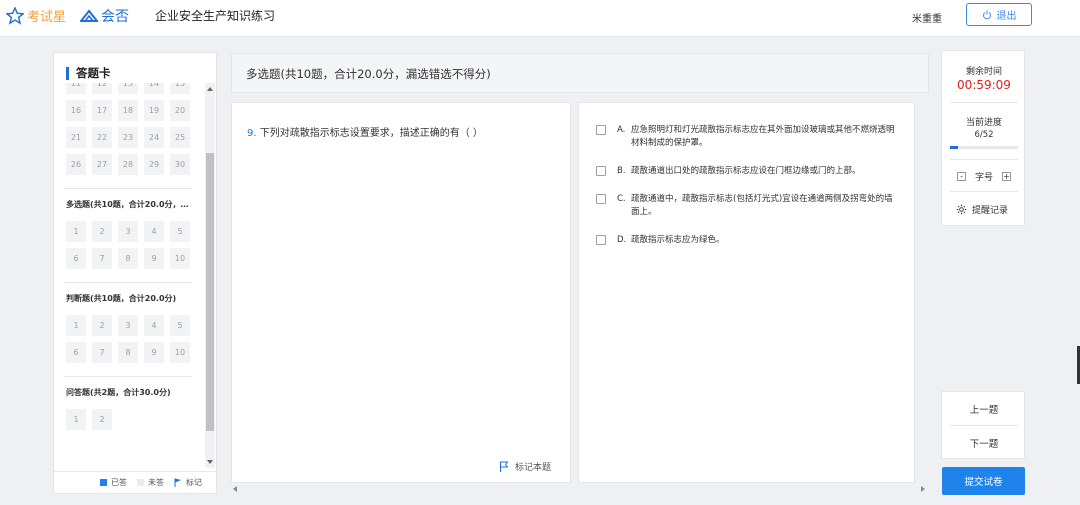 This screenshot has height=505, width=1080. What do you see at coordinates (129, 418) in the screenshot?
I see `question-number-grid: 12` at bounding box center [129, 418].